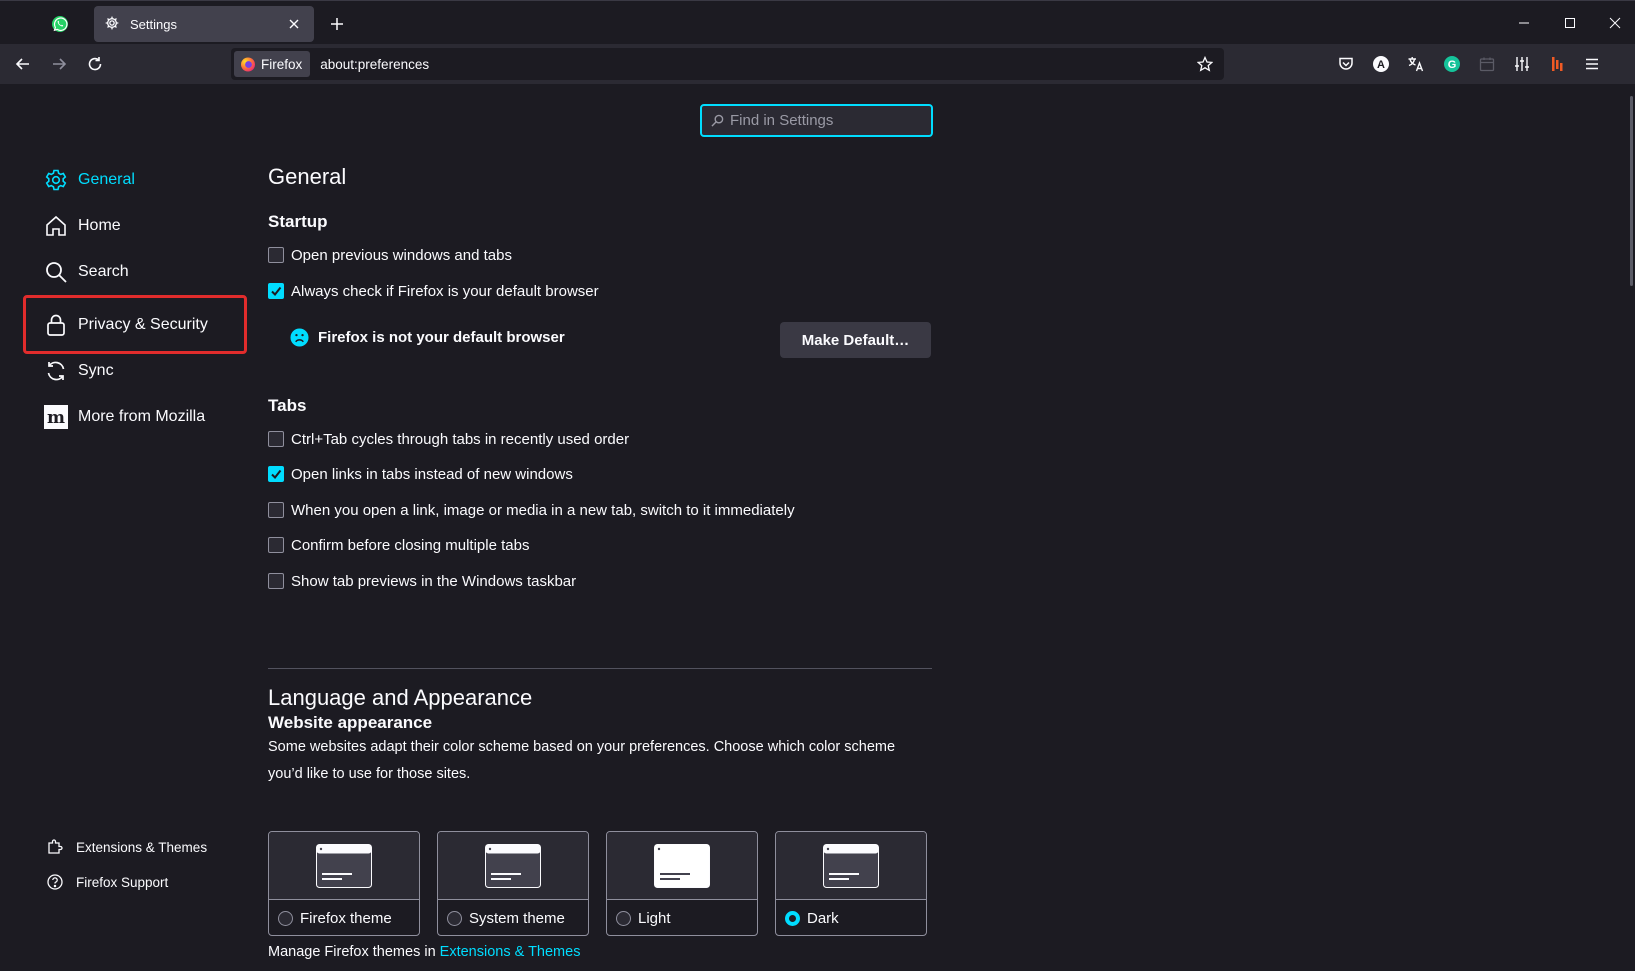 The width and height of the screenshot is (1635, 971). Describe the element at coordinates (454, 918) in the screenshot. I see `theme-radio-system` at that location.